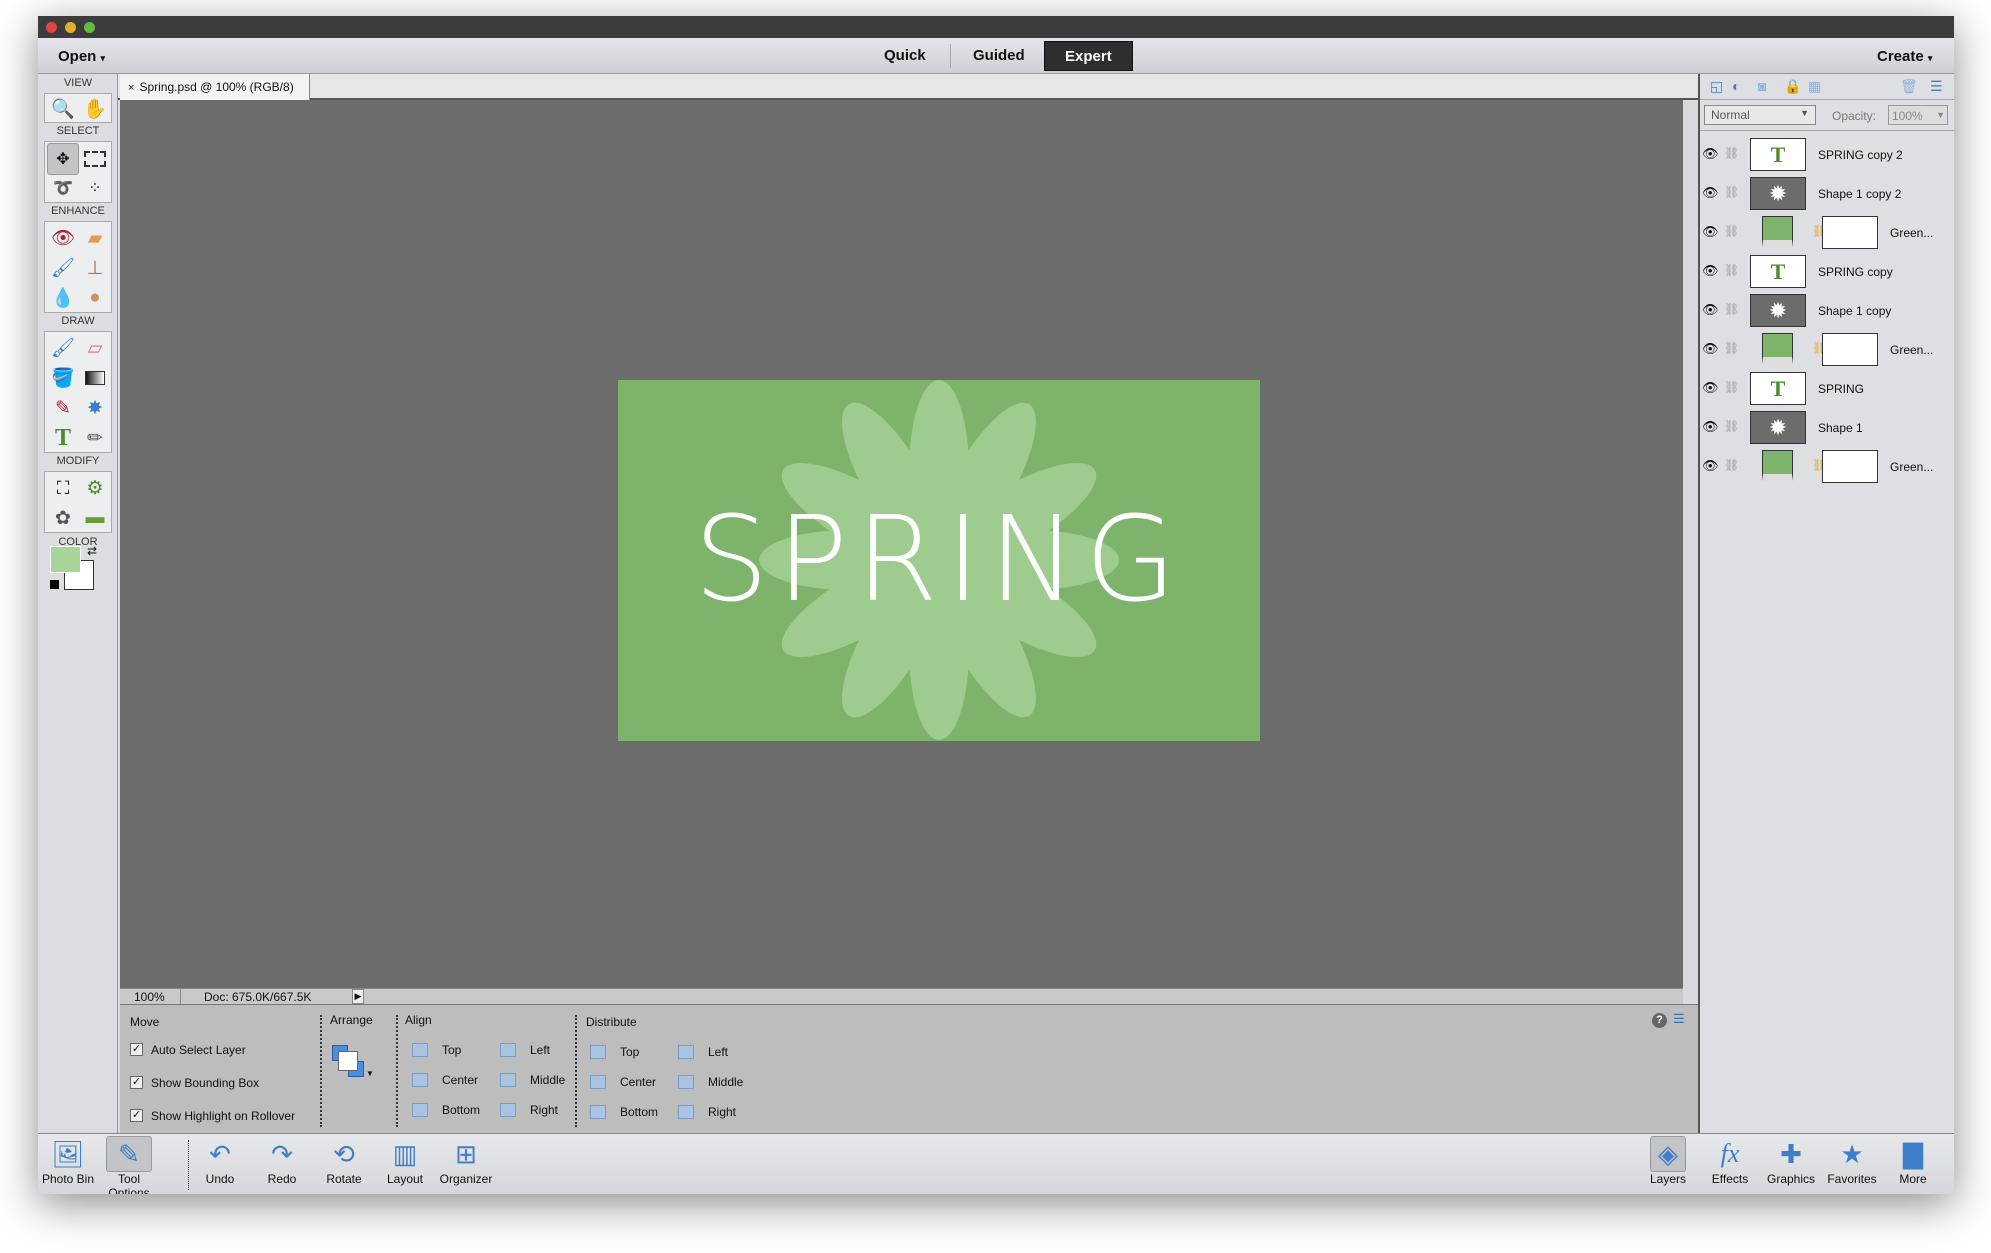 The height and width of the screenshot is (1253, 1991). I want to click on gradient-tool-icon, so click(95, 378).